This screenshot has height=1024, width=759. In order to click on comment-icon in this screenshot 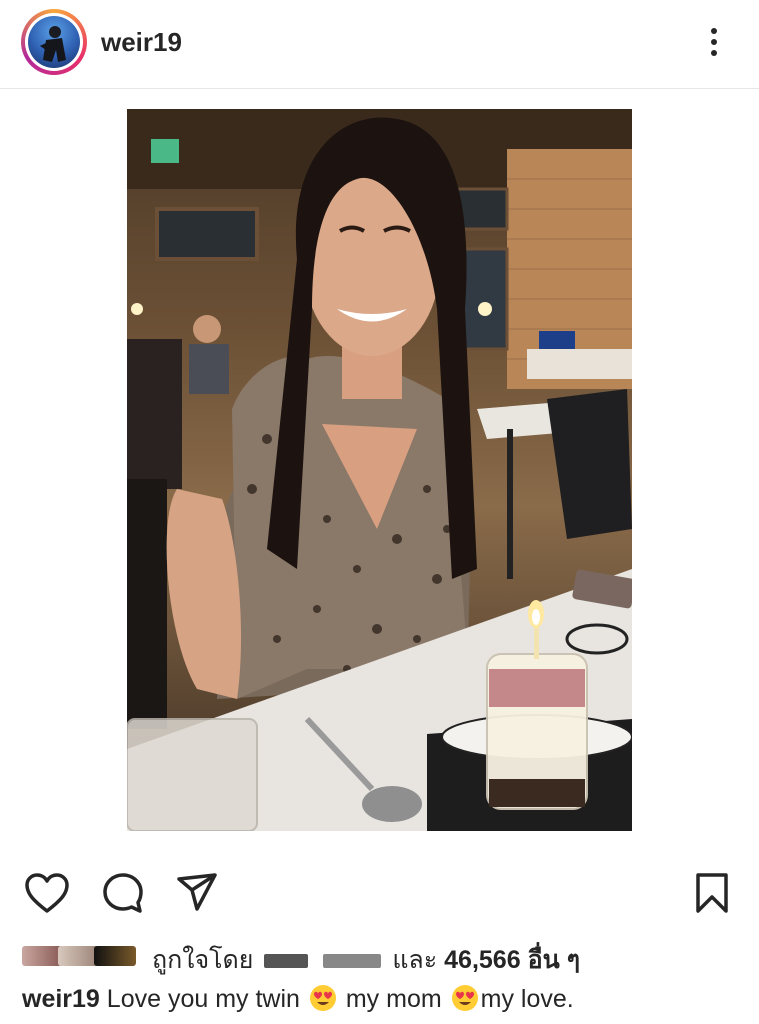, I will do `click(123, 893)`.